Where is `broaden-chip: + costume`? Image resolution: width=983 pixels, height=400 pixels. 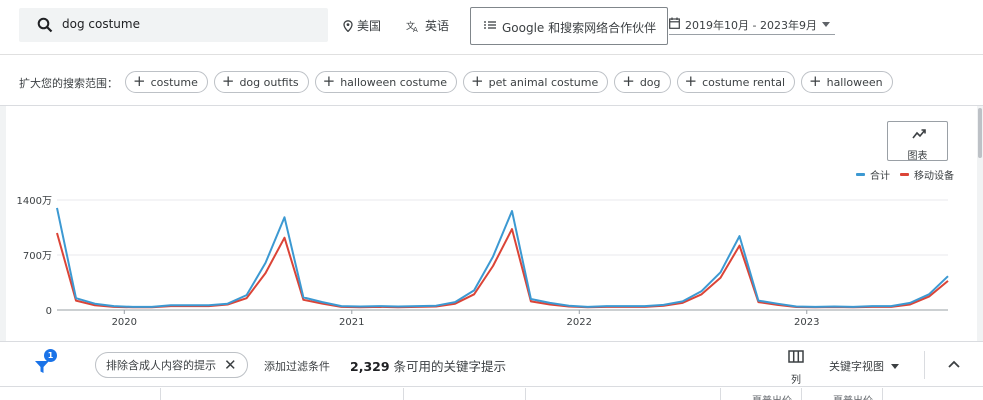
broaden-chip: + costume is located at coordinates (166, 82).